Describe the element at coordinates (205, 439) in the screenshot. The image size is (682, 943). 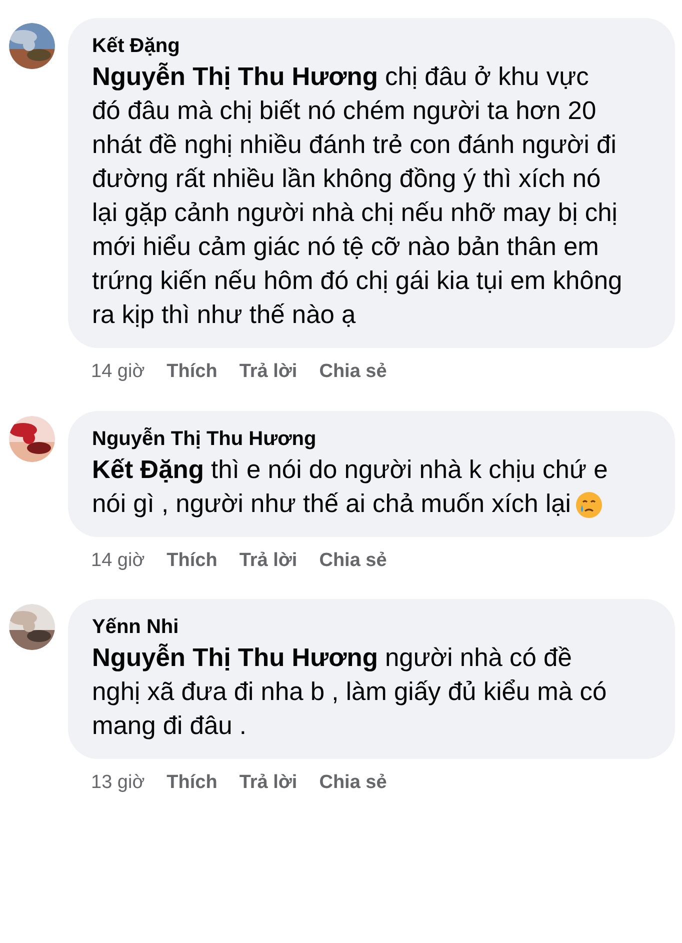
I see `author-name: Nguyễn Thị Thu Hương` at that location.